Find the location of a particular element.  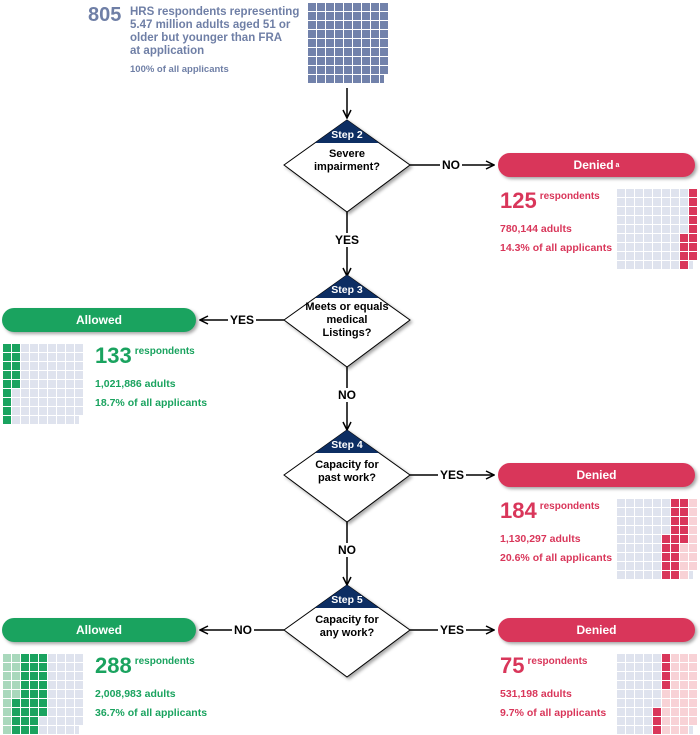

denied-step2-footnote: a is located at coordinates (617, 165).